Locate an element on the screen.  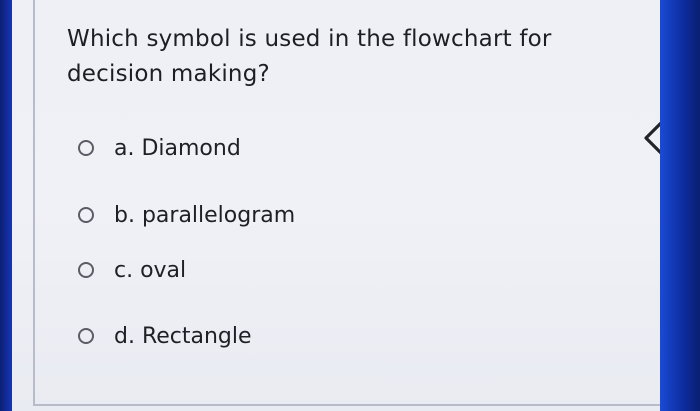
option-b-label: b. parallelogram is located at coordinates (205, 215).